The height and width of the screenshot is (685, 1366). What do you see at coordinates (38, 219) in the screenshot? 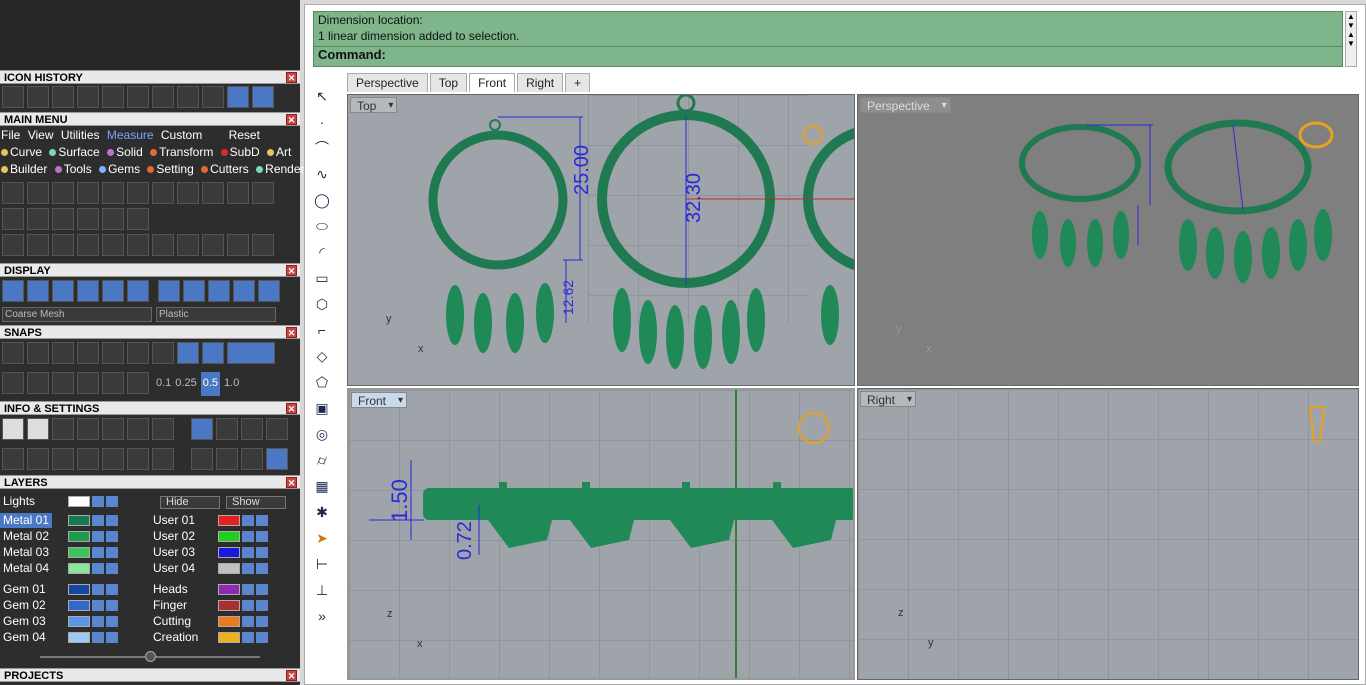
I see `text-icon` at bounding box center [38, 219].